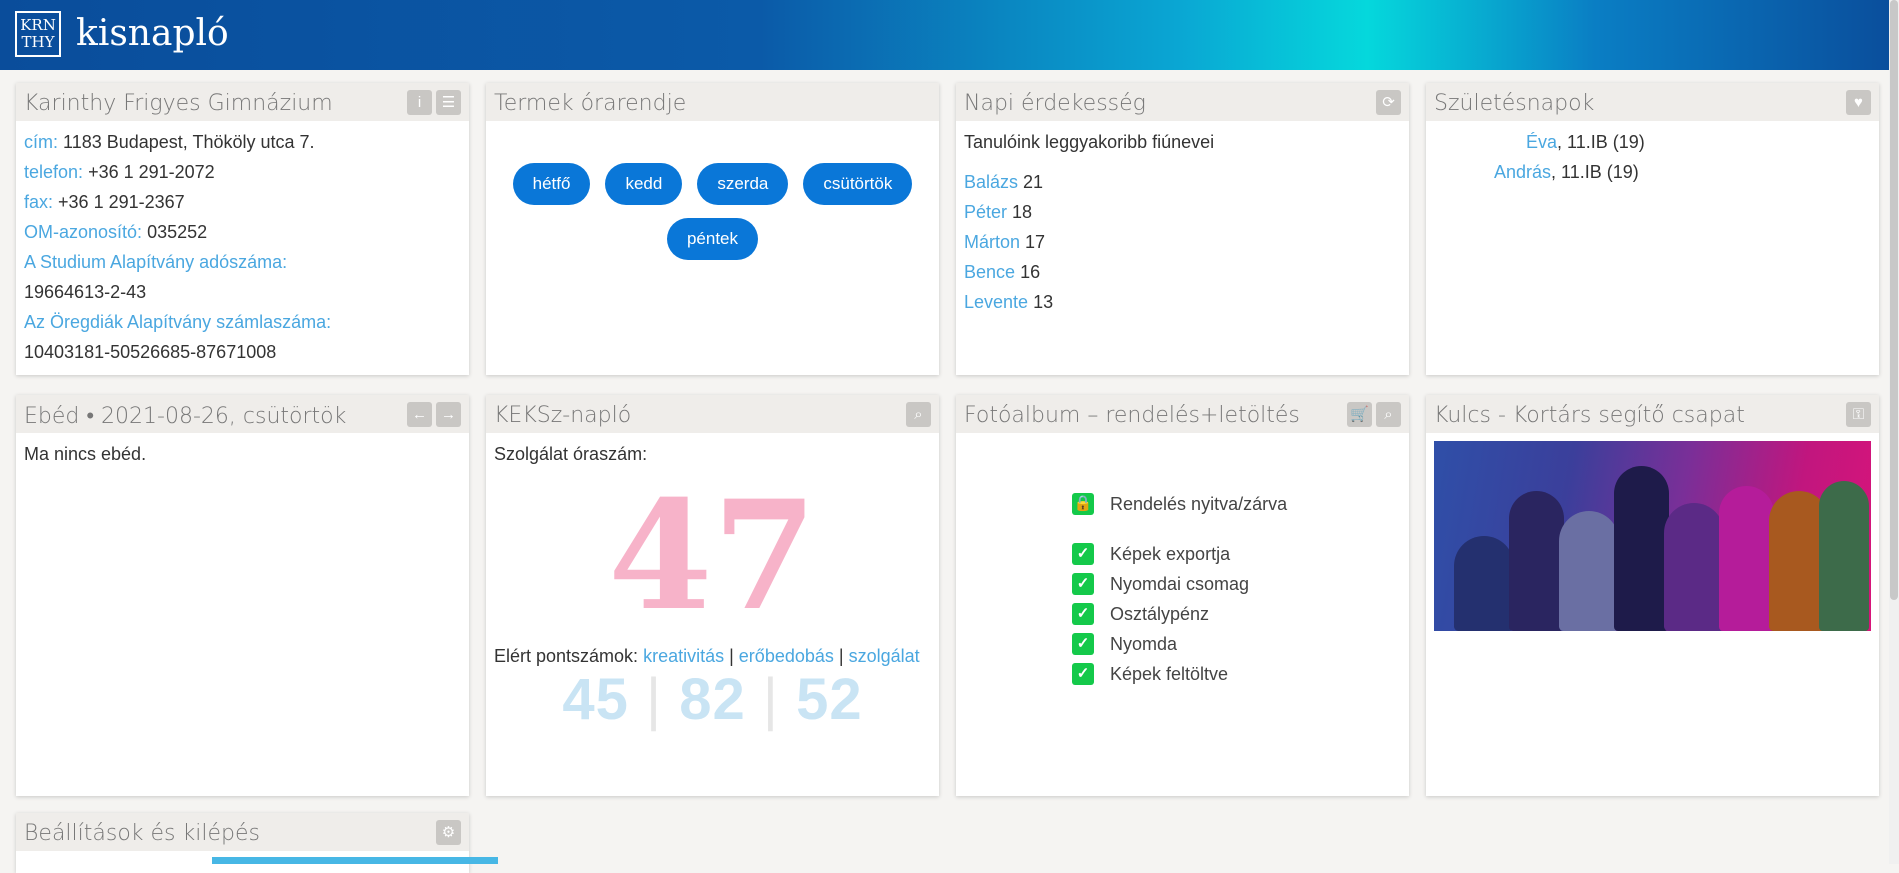  What do you see at coordinates (1144, 644) in the screenshot?
I see `checklist-label: Nyomda` at bounding box center [1144, 644].